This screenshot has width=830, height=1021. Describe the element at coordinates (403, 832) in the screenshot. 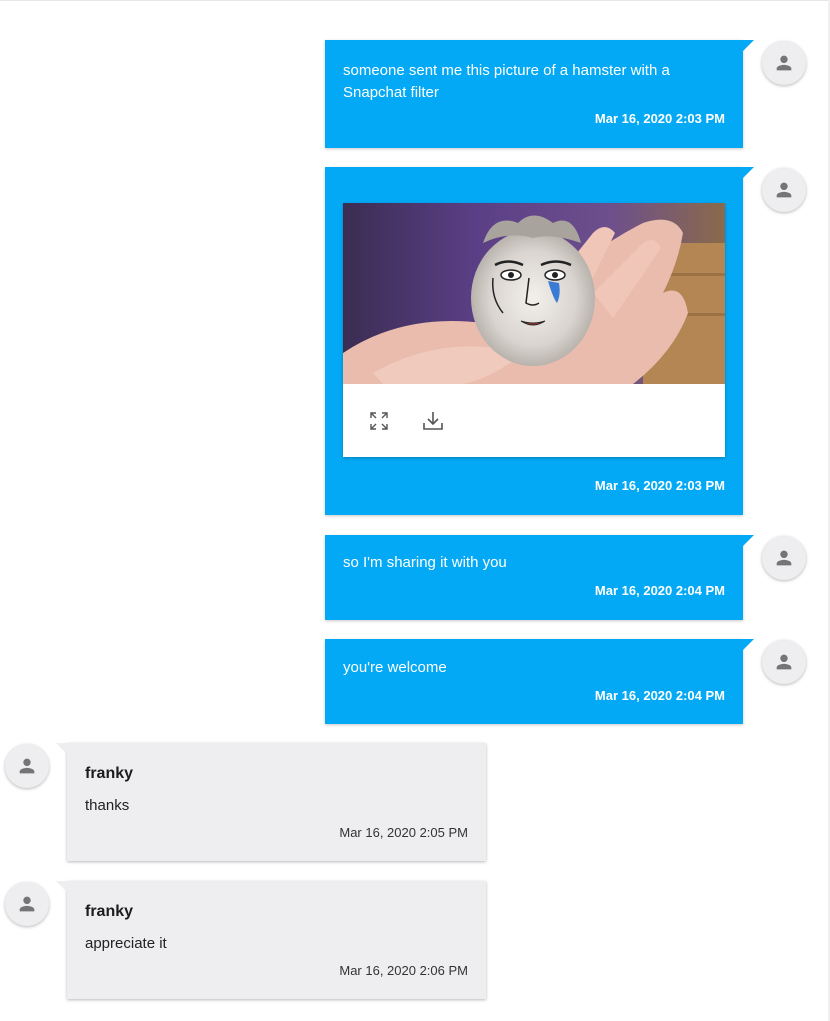

I see `message-timestamp: Mar 16, 2020 2:05 PM` at that location.